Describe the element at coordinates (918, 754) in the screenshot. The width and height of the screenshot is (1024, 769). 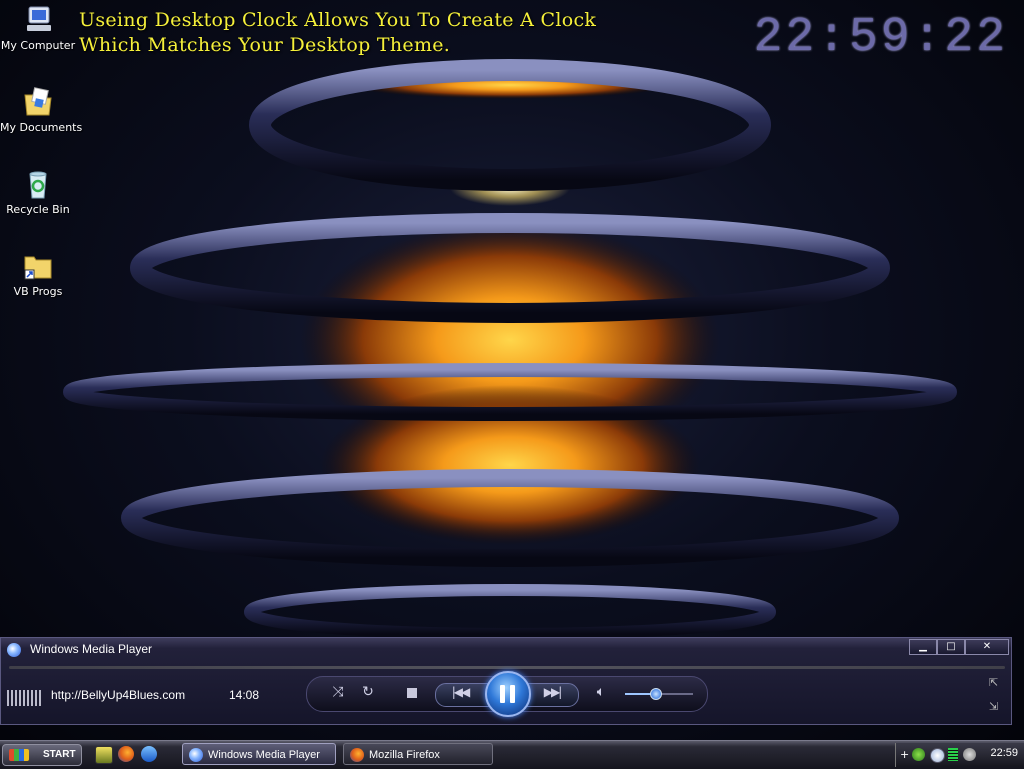
I see `messenger-icon` at that location.